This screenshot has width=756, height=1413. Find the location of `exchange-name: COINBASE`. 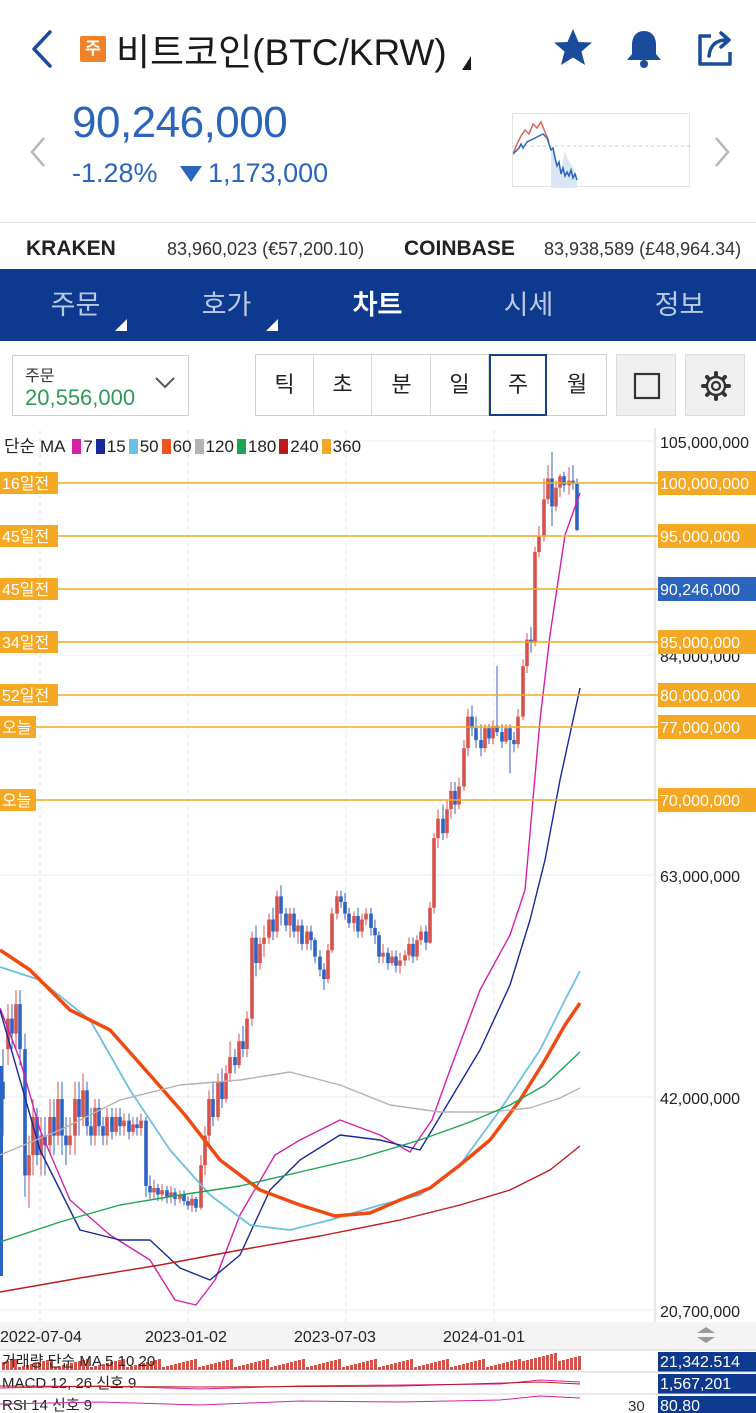

exchange-name: COINBASE is located at coordinates (459, 248).